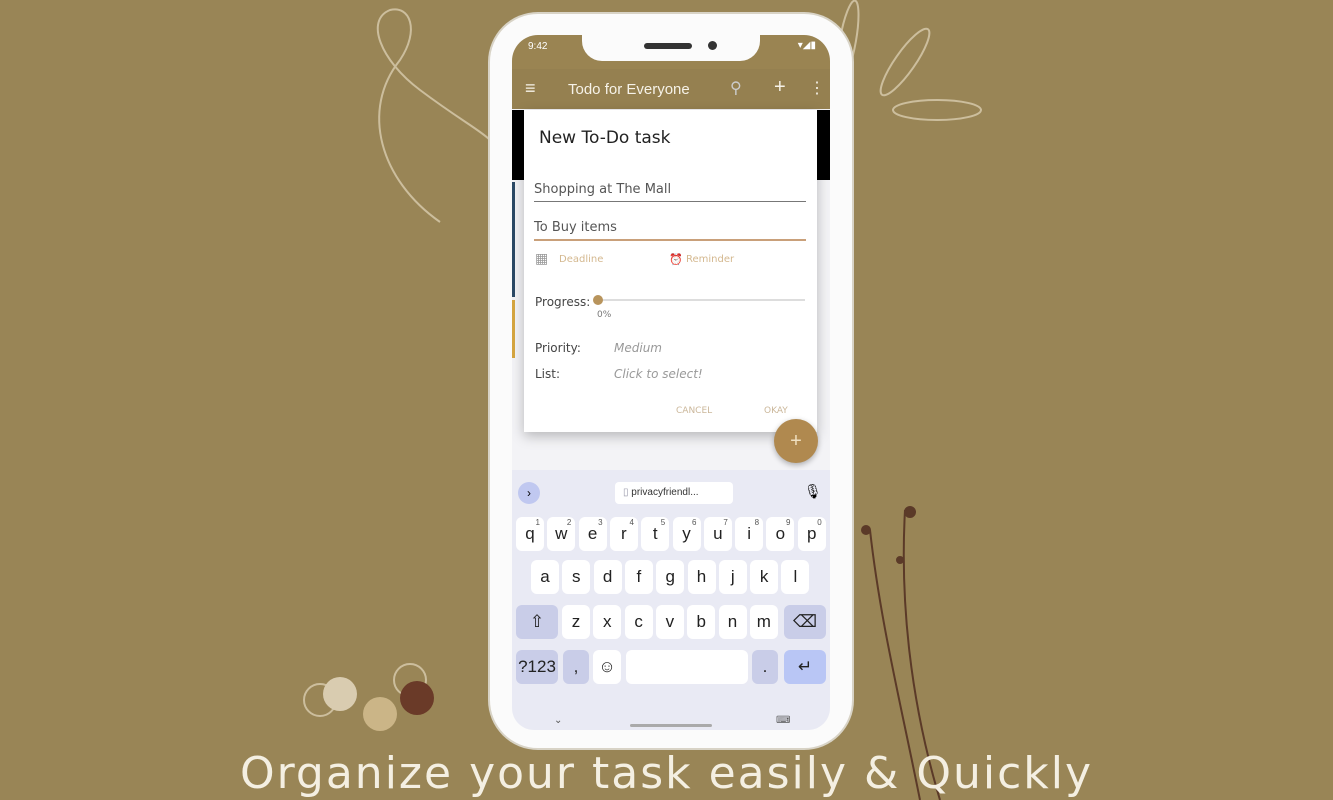  I want to click on notch, so click(671, 48).